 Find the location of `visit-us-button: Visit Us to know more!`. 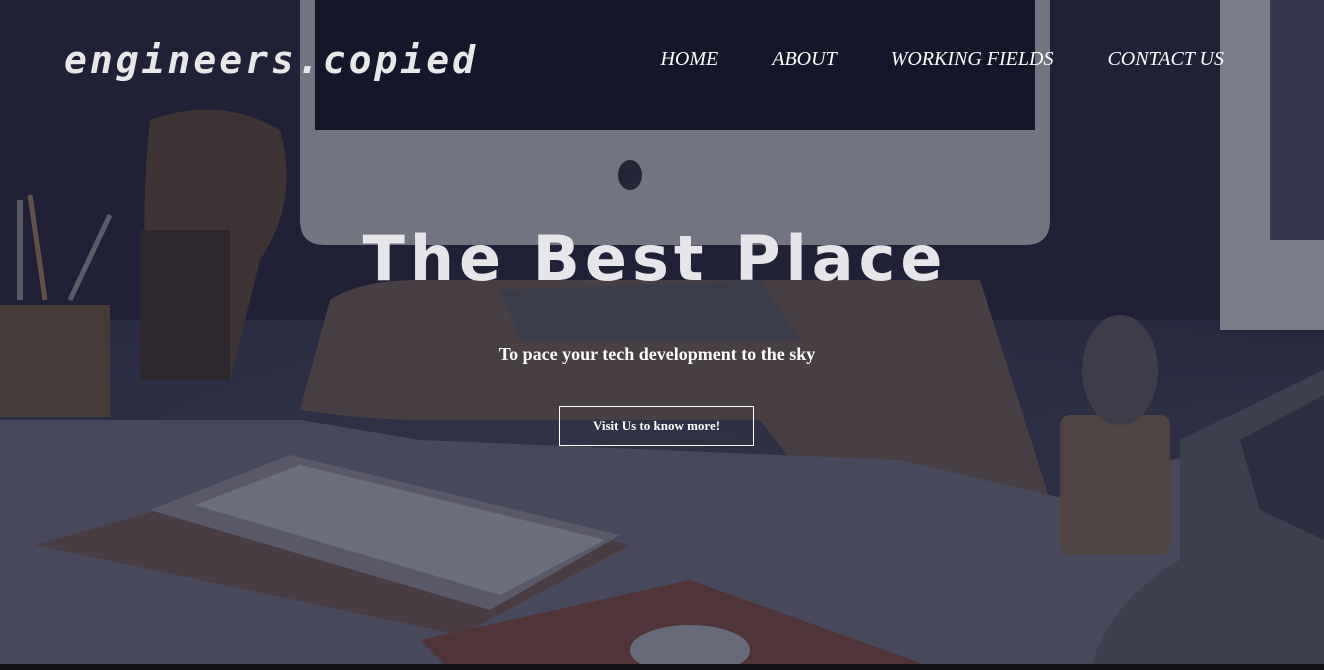

visit-us-button: Visit Us to know more! is located at coordinates (656, 426).